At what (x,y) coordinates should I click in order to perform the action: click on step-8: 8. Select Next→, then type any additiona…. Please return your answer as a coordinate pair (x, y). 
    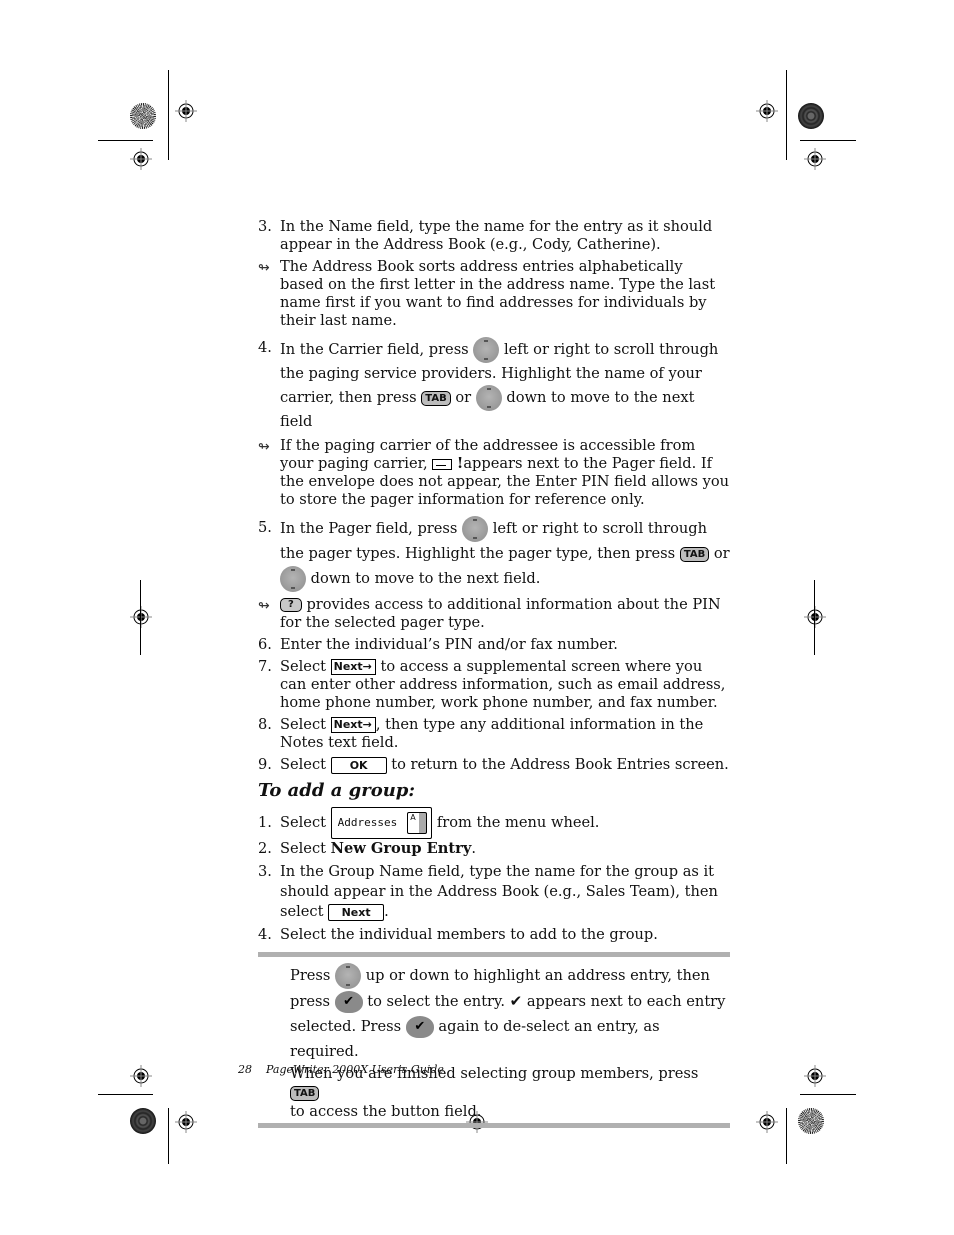
    Looking at the image, I should click on (481, 733).